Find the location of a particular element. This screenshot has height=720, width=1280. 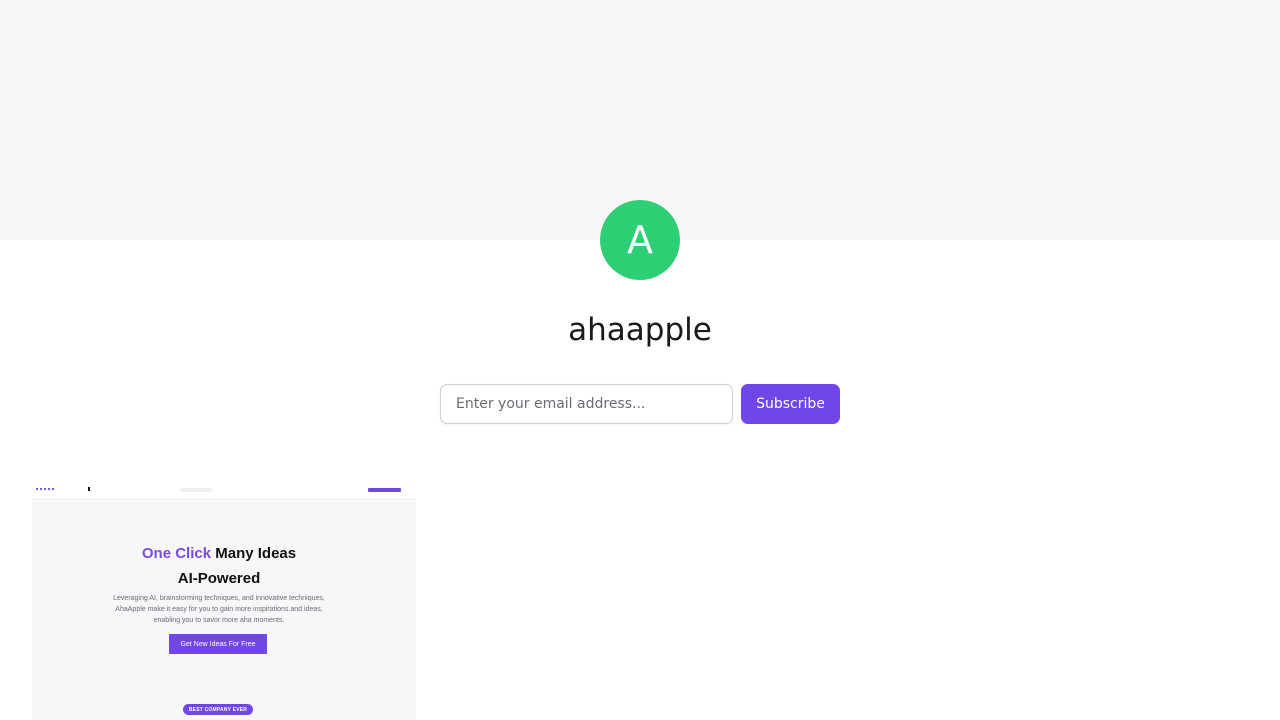

email-input is located at coordinates (586, 404).